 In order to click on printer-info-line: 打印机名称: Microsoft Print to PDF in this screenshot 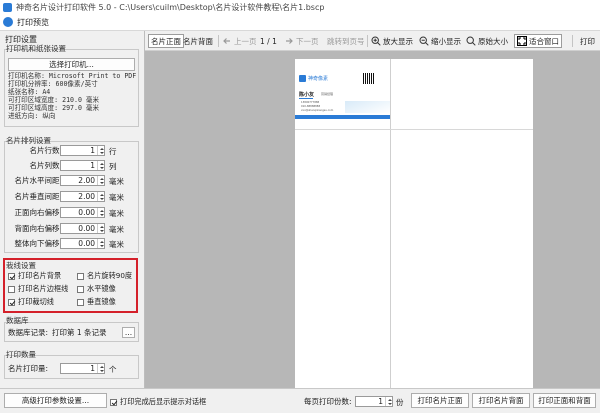, I will do `click(72, 76)`.